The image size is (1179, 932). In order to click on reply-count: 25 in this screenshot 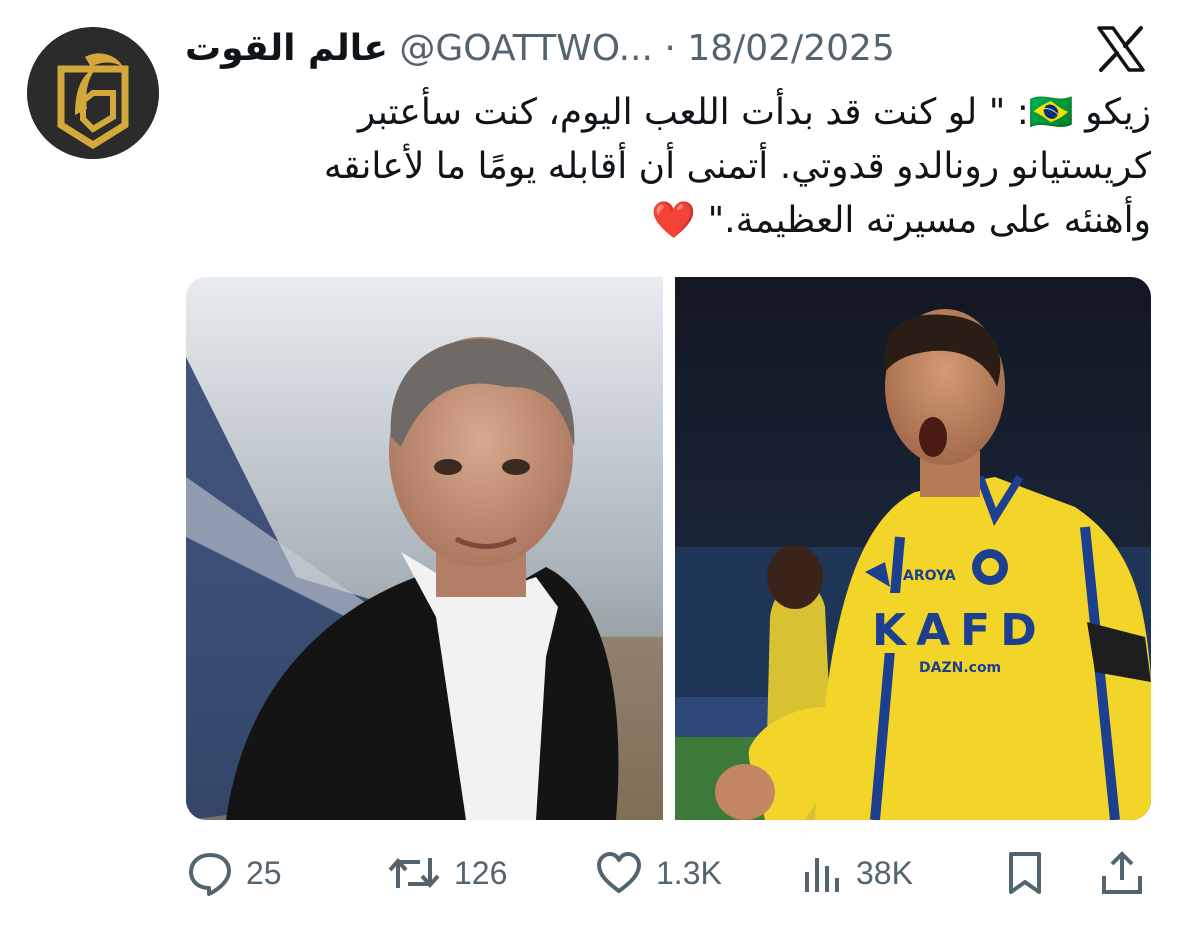, I will do `click(264, 872)`.